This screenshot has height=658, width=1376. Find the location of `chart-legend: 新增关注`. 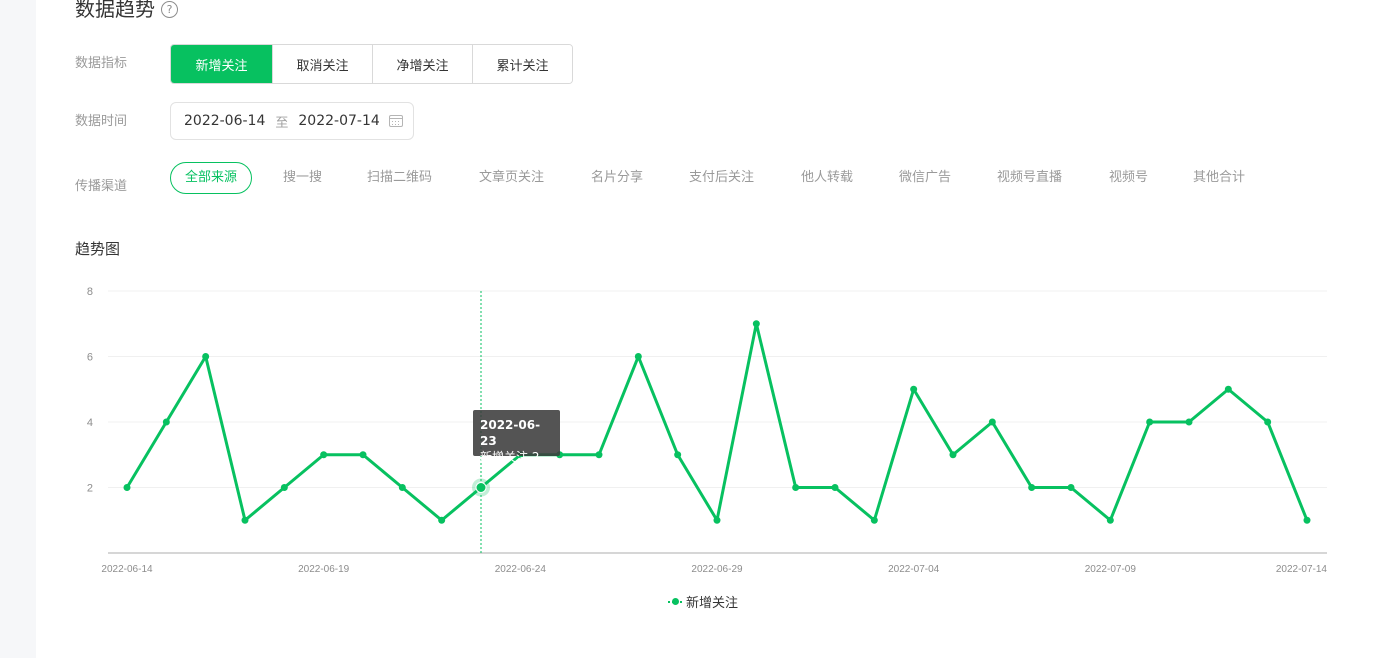

chart-legend: 新增关注 is located at coordinates (703, 601).